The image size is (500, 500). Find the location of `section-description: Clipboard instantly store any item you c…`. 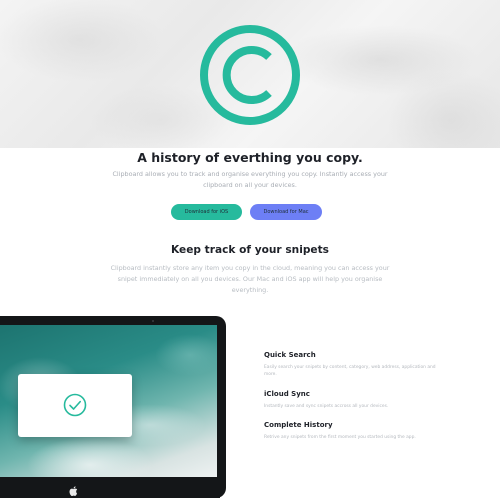

section-description: Clipboard instantly store any item you c… is located at coordinates (250, 279).